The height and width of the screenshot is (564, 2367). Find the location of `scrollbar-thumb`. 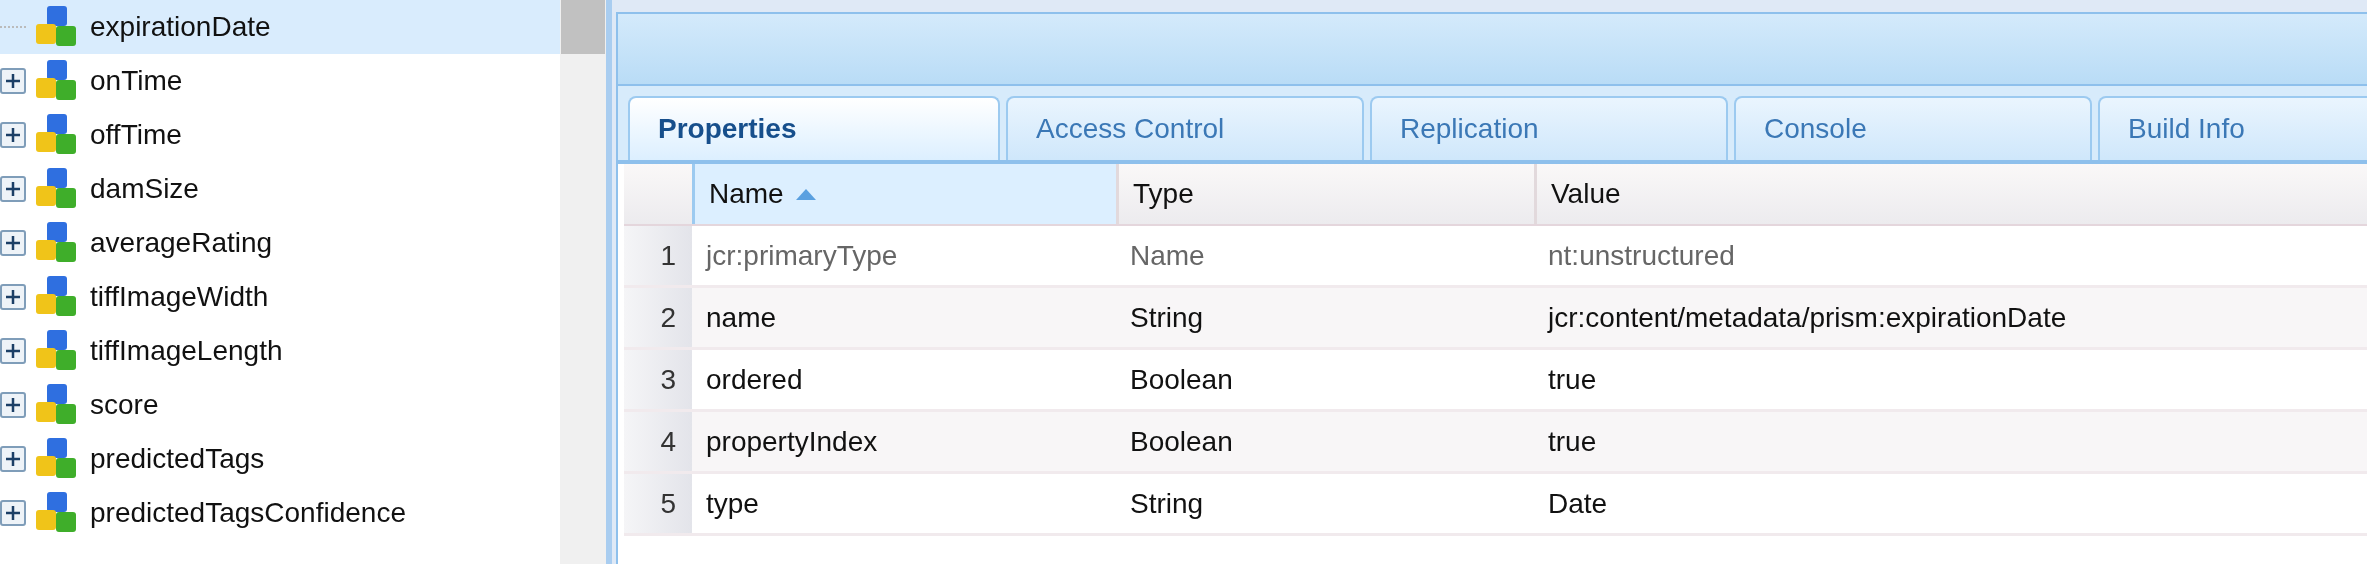

scrollbar-thumb is located at coordinates (583, 27).